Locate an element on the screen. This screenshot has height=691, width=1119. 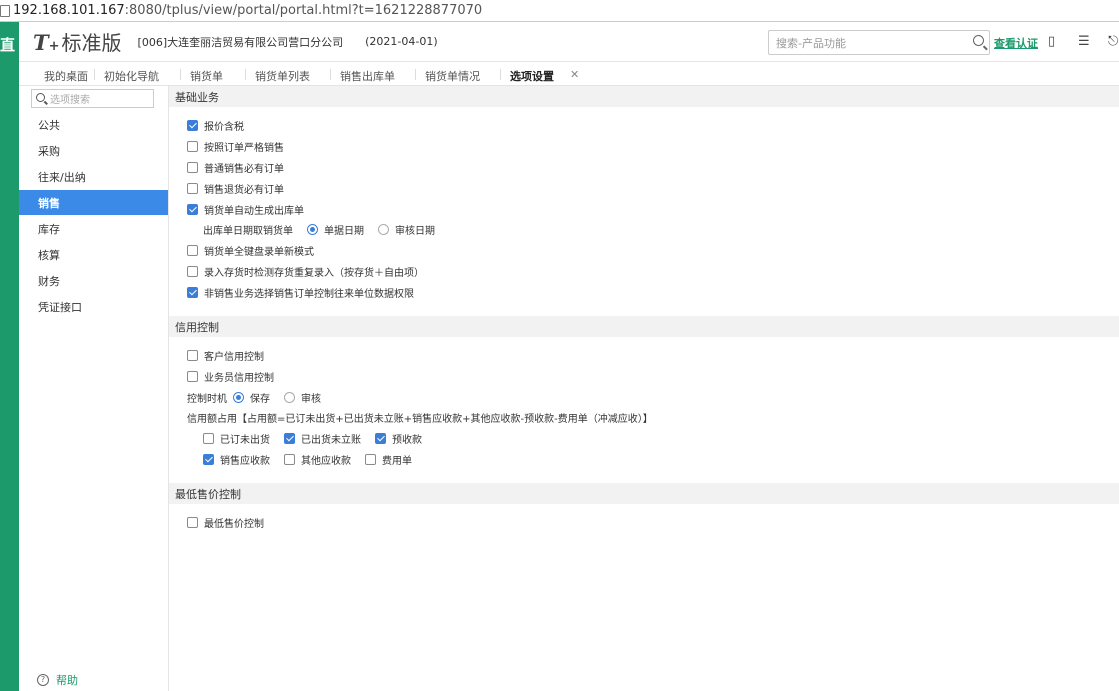
radio-doc-date-label: 单据日期 is located at coordinates (344, 231).